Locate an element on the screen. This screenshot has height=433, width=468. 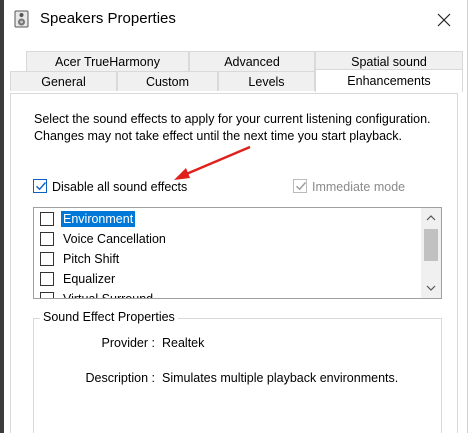
annotation-arrow-icon is located at coordinates (212, 162).